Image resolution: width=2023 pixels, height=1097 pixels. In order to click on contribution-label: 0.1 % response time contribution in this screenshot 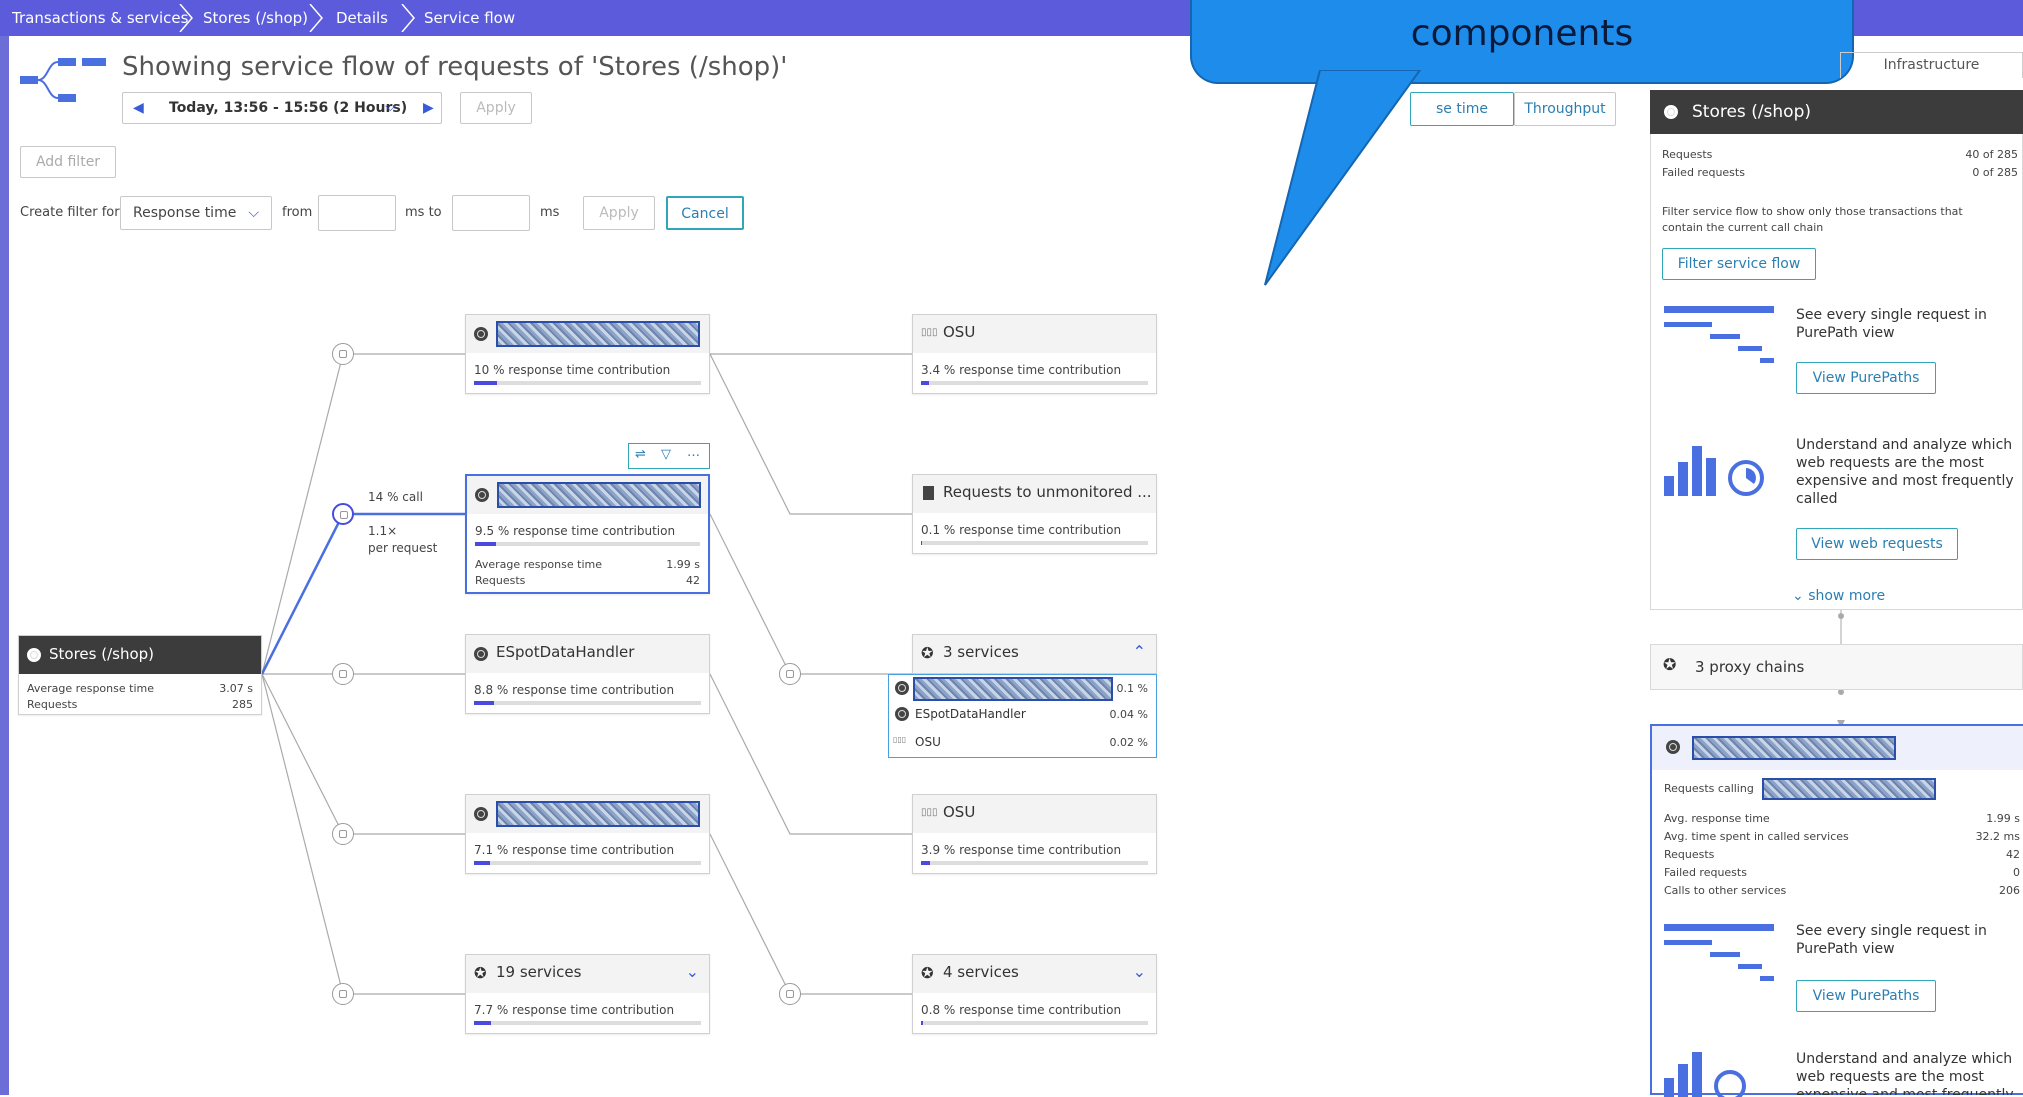, I will do `click(1021, 530)`.